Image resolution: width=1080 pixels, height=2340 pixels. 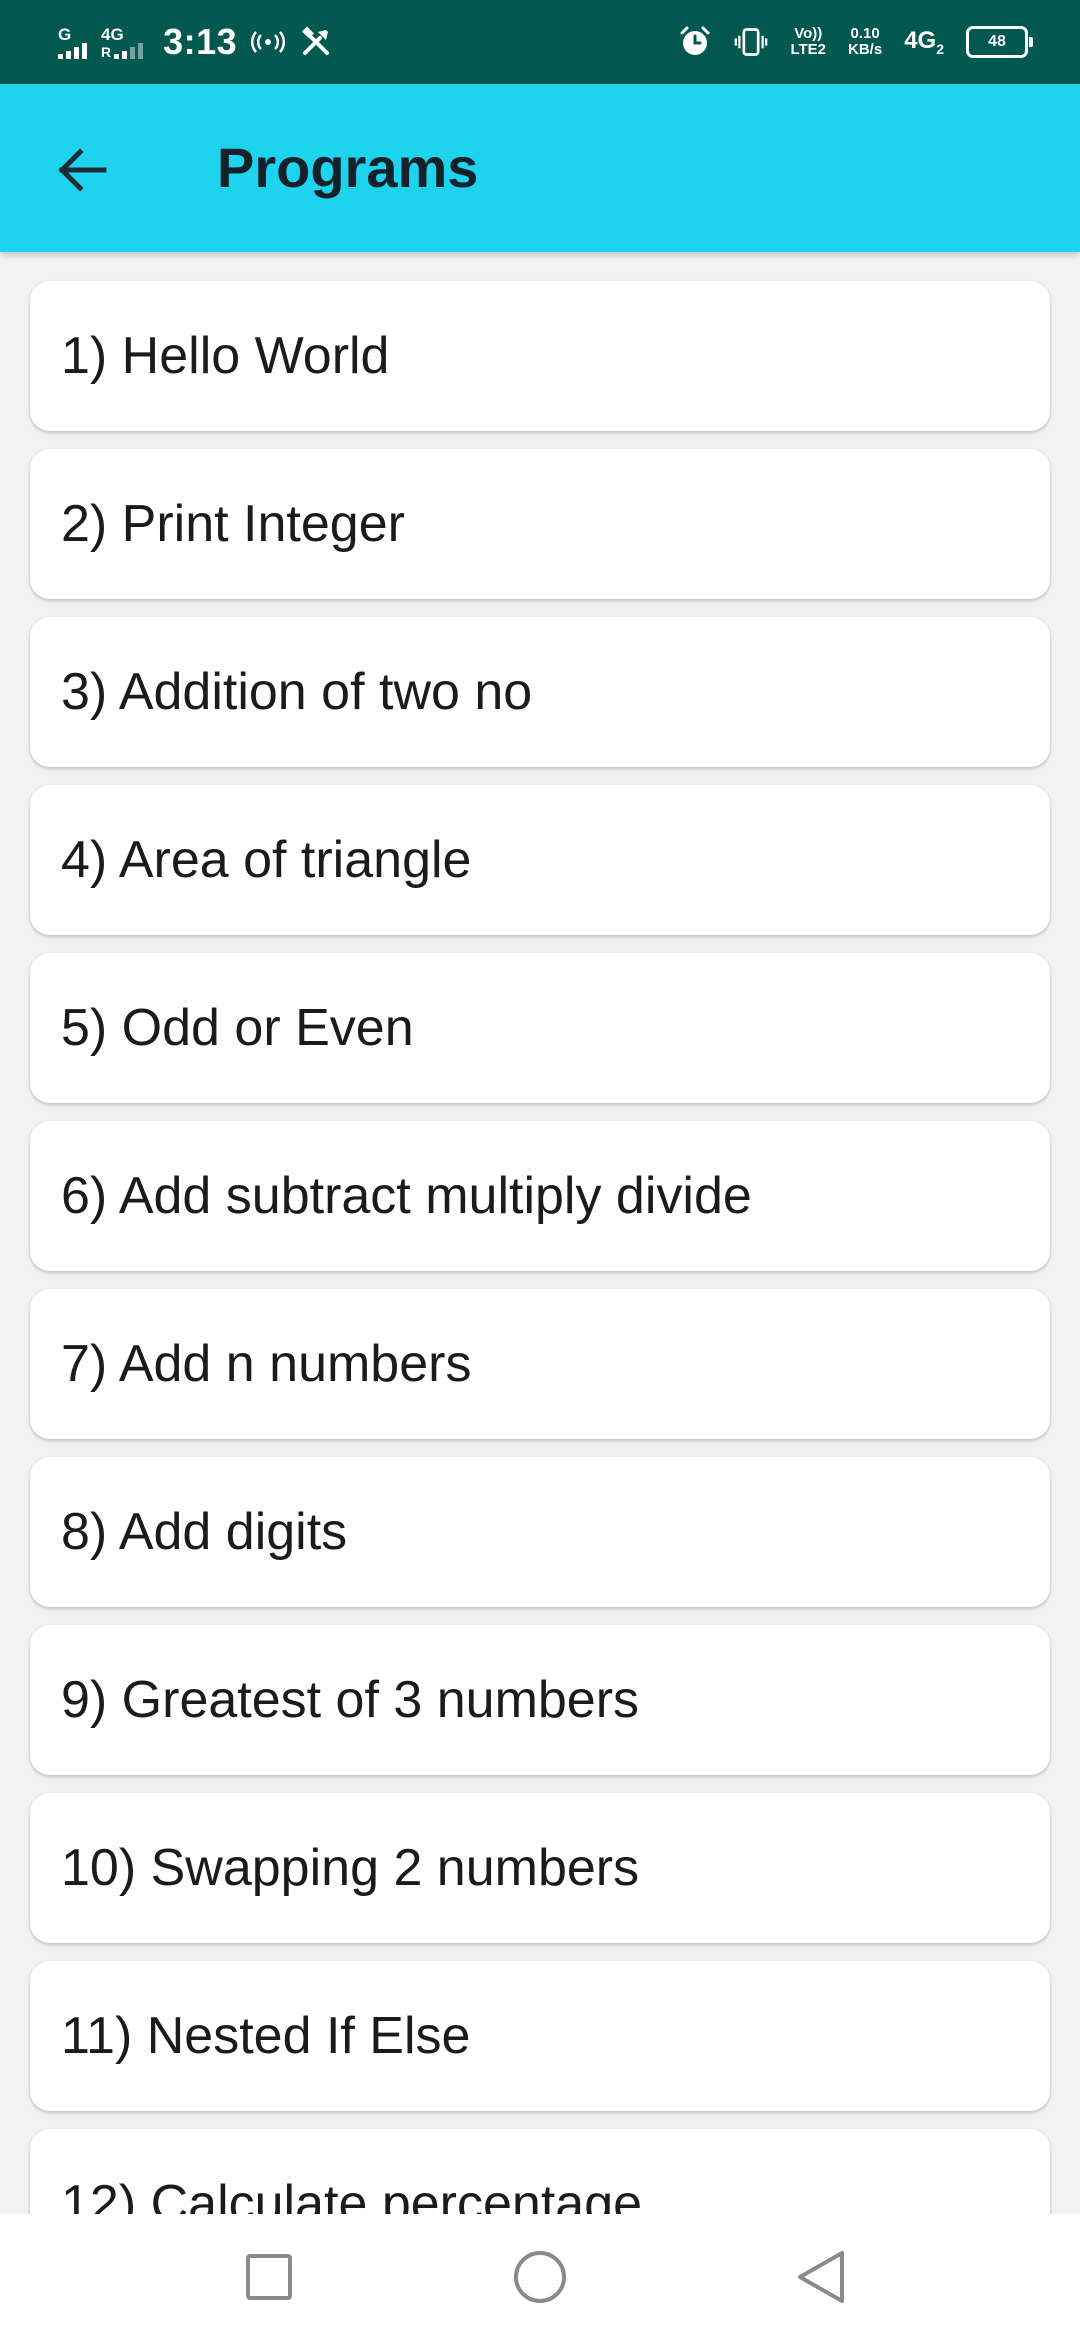 I want to click on list-item-label: 5) Odd or Even, so click(x=237, y=1028).